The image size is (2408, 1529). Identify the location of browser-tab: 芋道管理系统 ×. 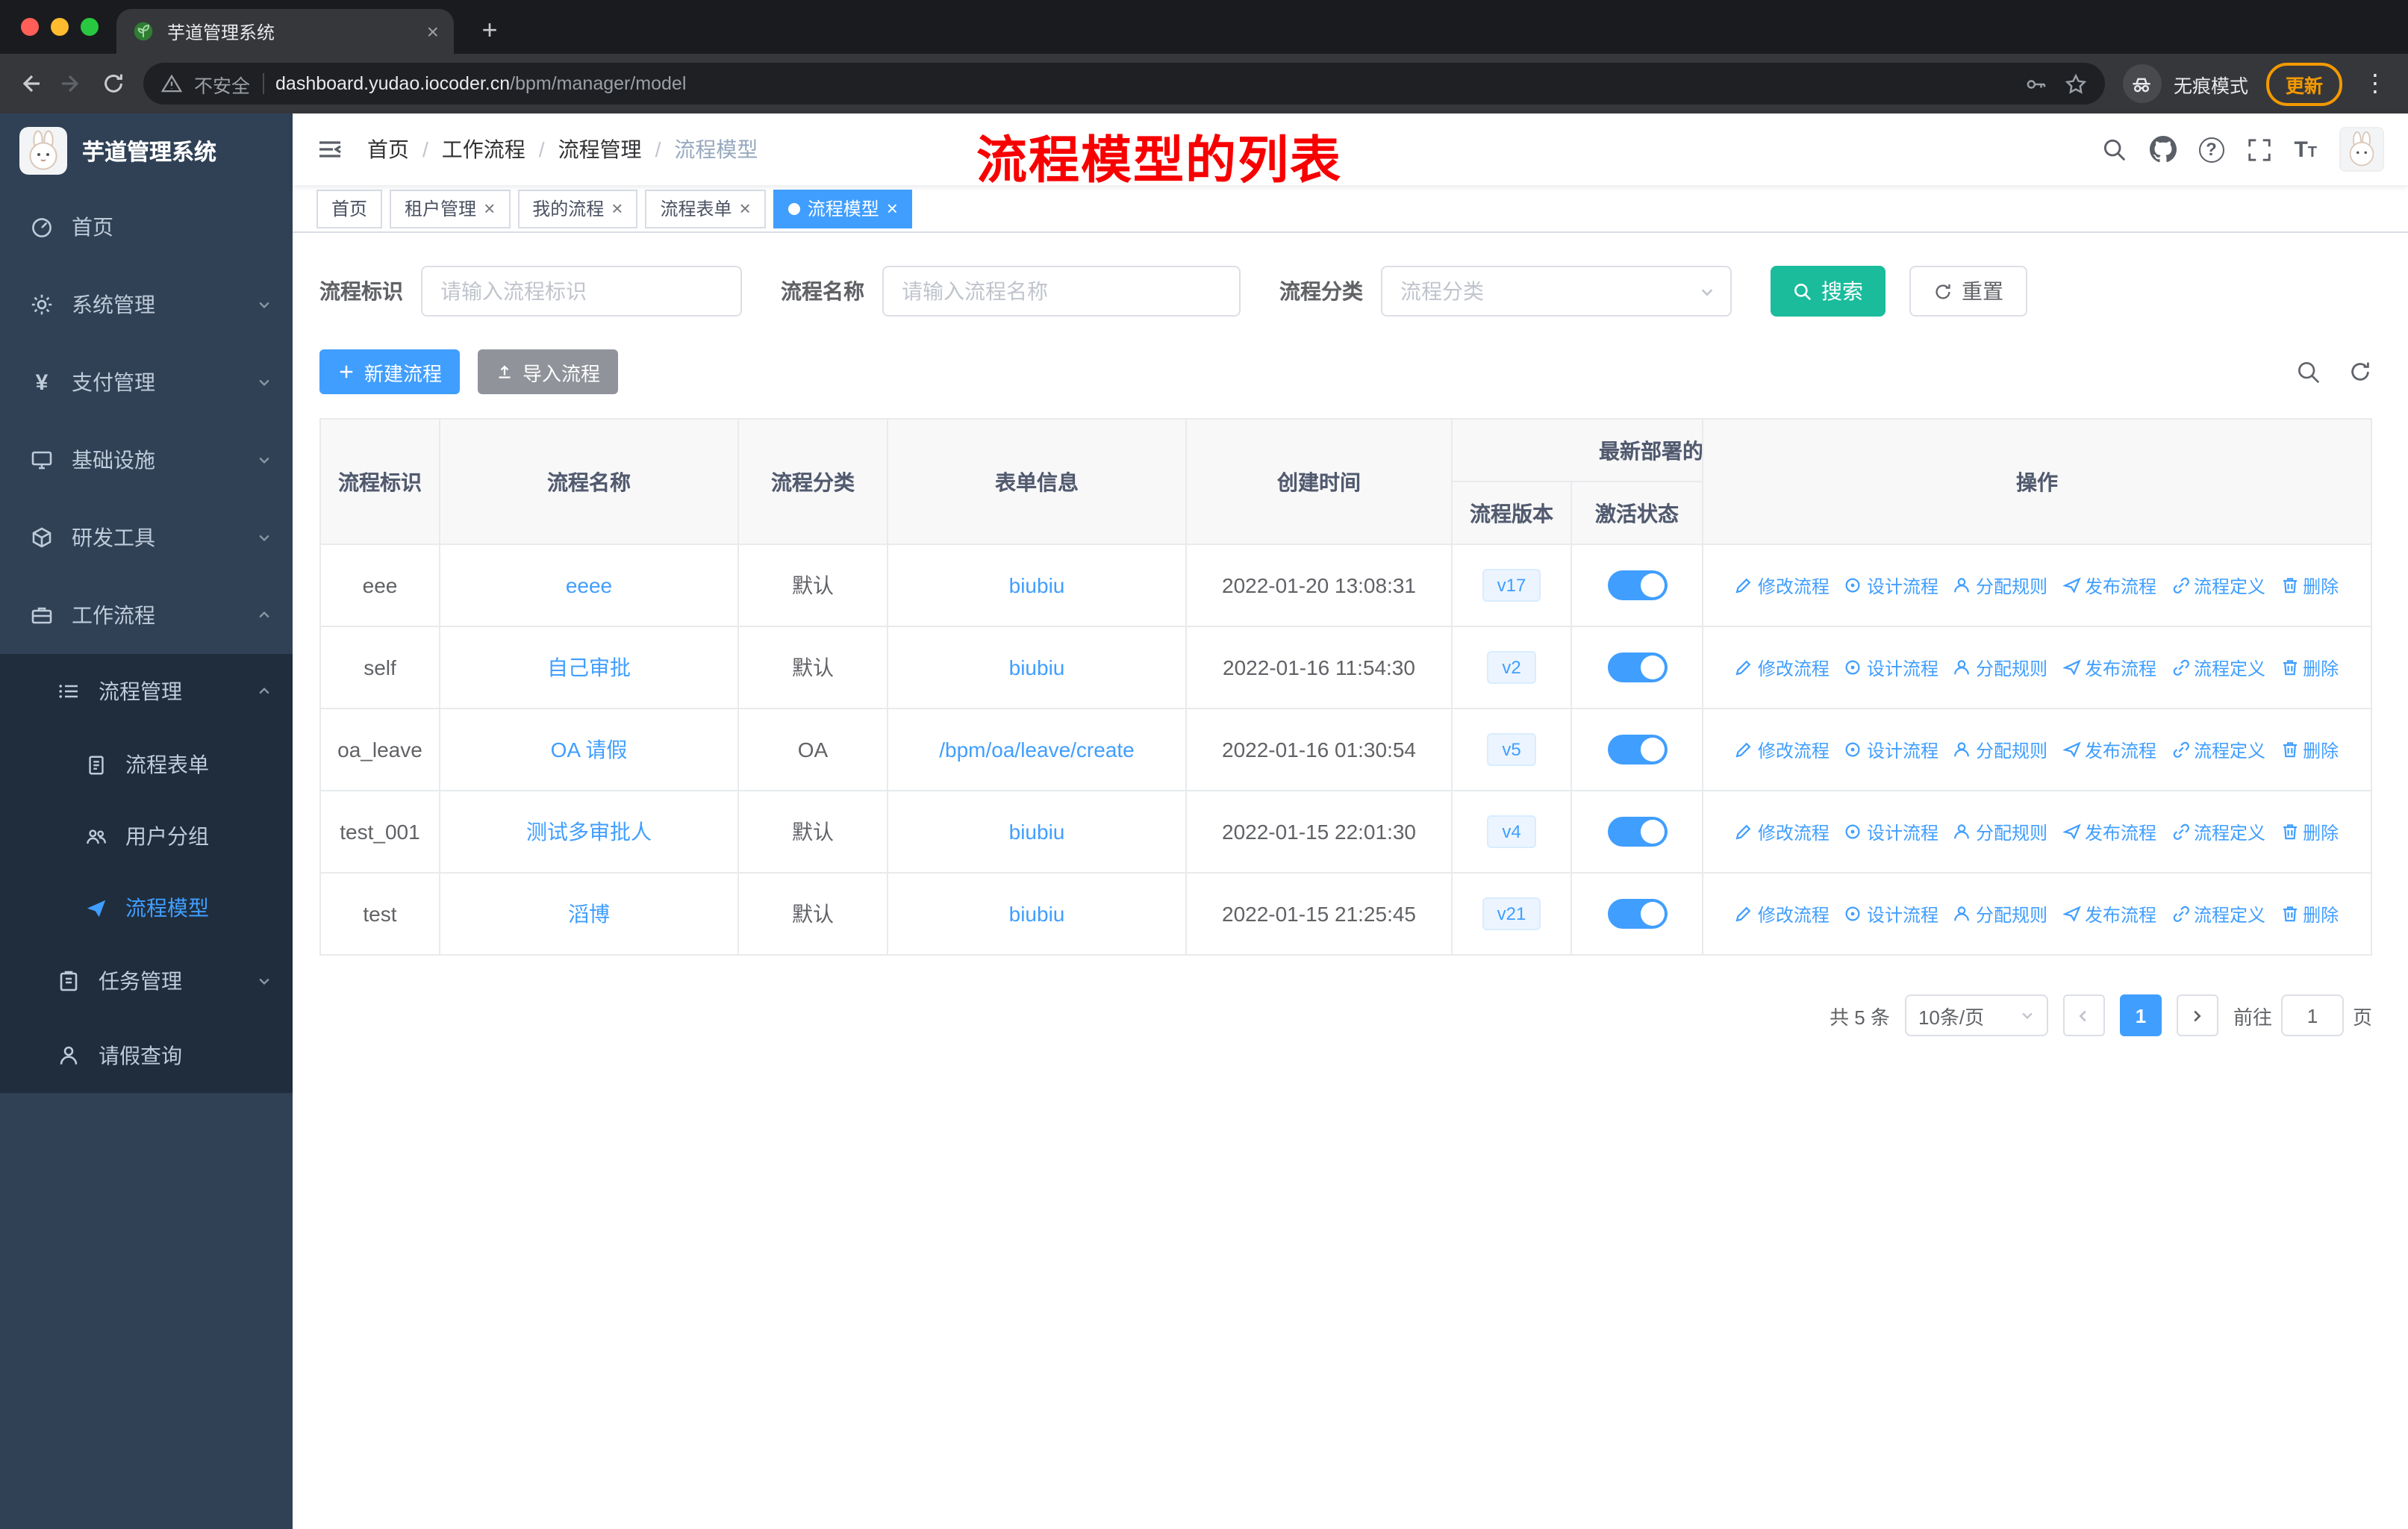
(285, 32).